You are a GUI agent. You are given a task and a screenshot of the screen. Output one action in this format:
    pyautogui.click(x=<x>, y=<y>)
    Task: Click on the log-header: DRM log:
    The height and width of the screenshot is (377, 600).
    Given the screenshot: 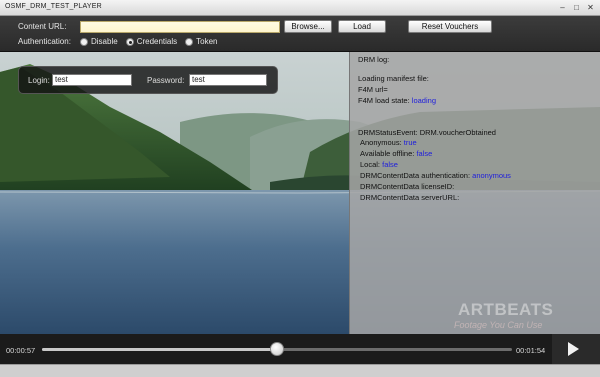 What is the action you would take?
    pyautogui.click(x=374, y=59)
    